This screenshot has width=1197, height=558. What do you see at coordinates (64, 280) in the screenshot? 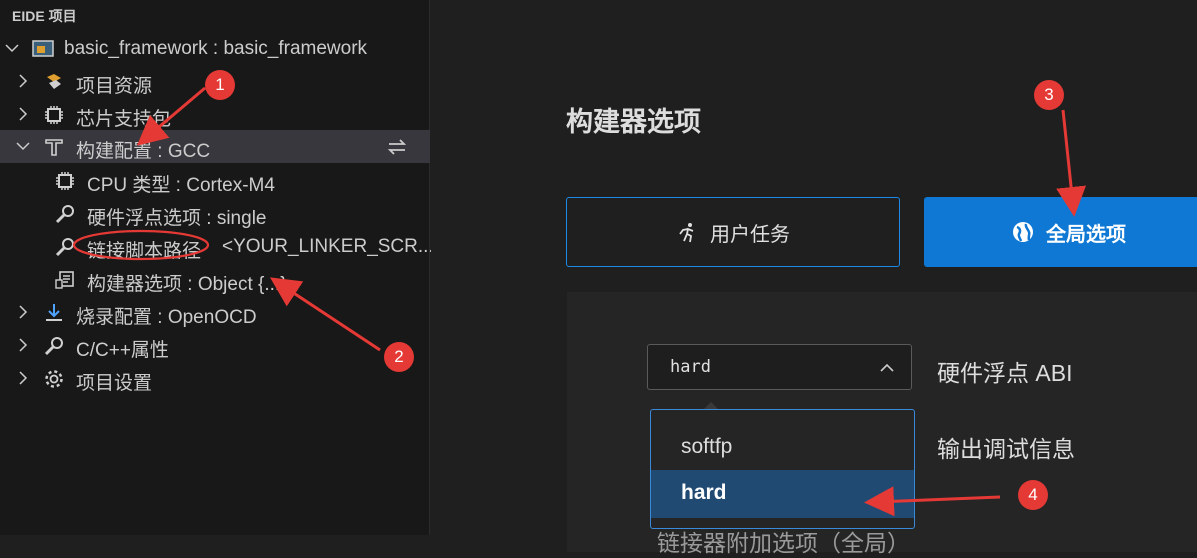
I see `builder-options-icon` at bounding box center [64, 280].